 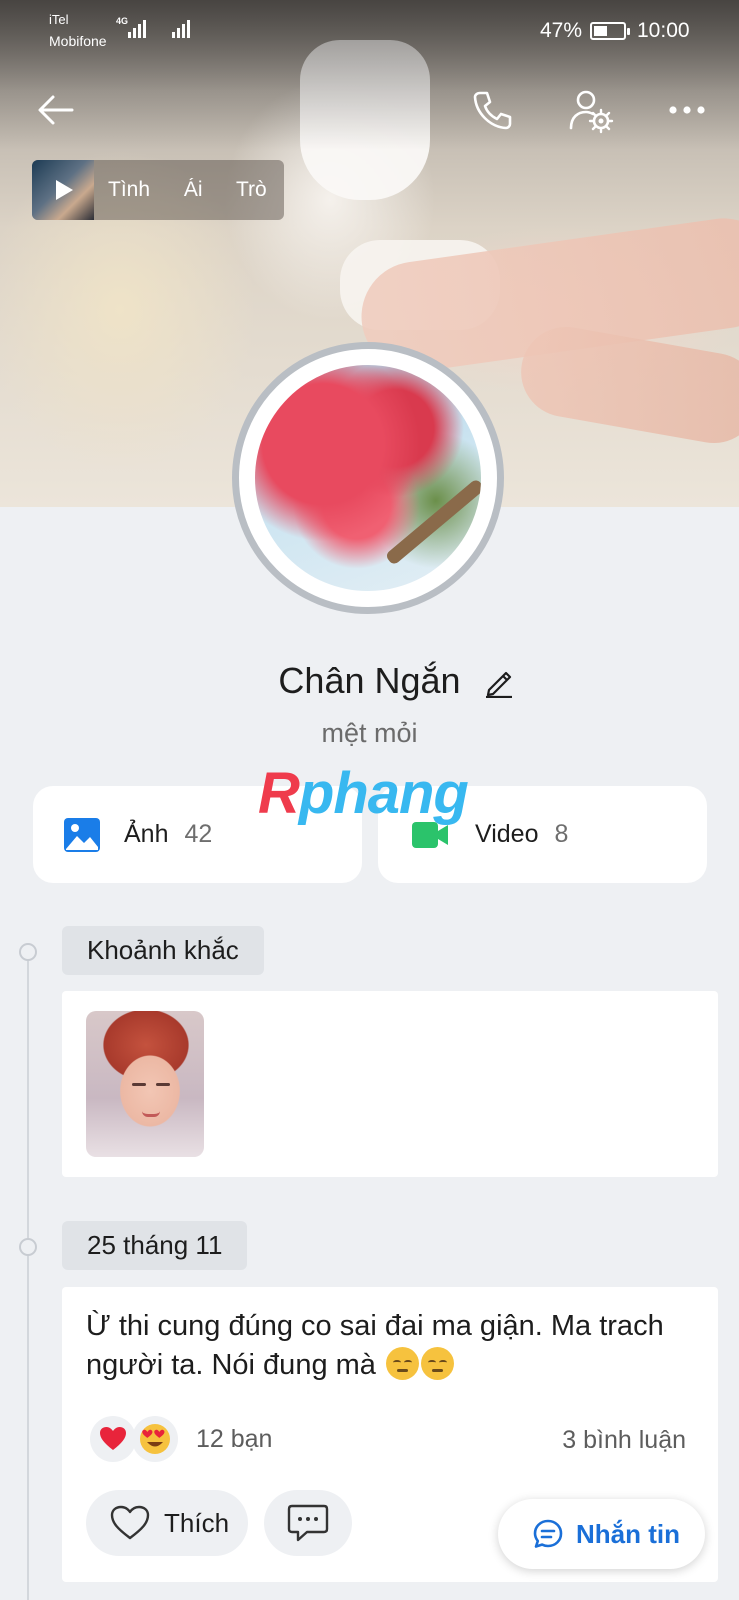 What do you see at coordinates (197, 1522) in the screenshot?
I see `like-label: Thích` at bounding box center [197, 1522].